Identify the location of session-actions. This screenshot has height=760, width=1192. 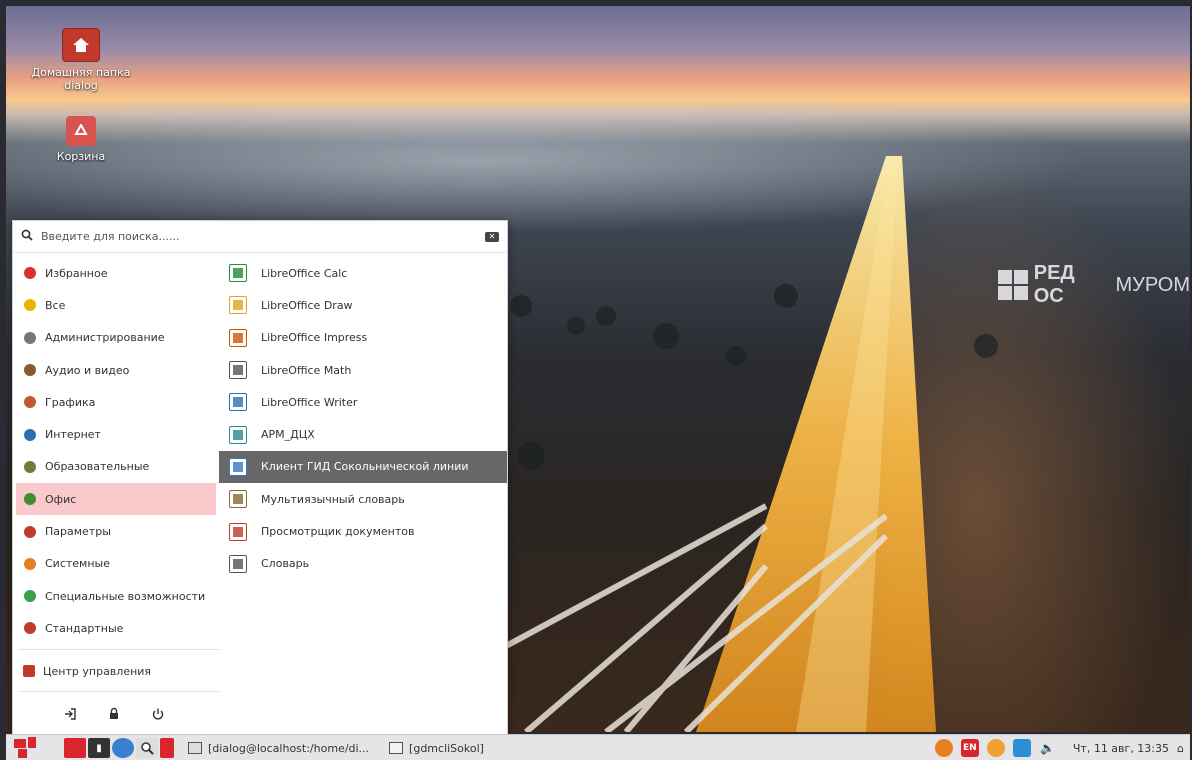
(114, 716).